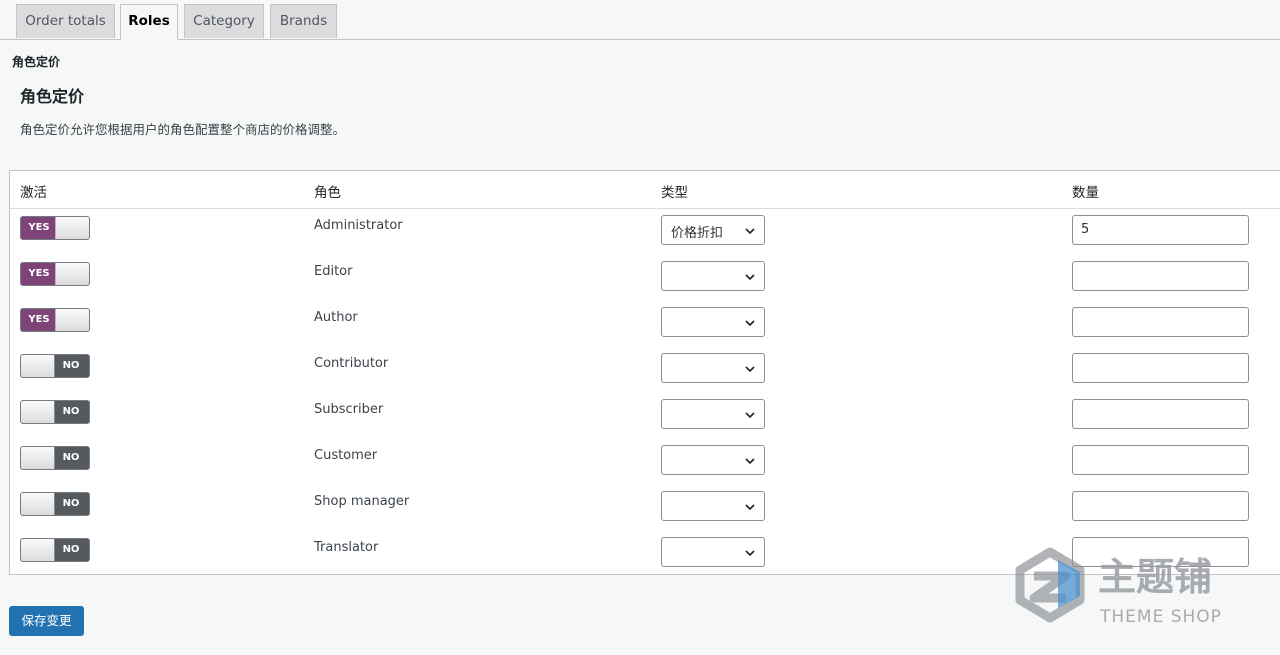 Image resolution: width=1280 pixels, height=655 pixels. What do you see at coordinates (33, 193) in the screenshot?
I see `header-active: 激活` at bounding box center [33, 193].